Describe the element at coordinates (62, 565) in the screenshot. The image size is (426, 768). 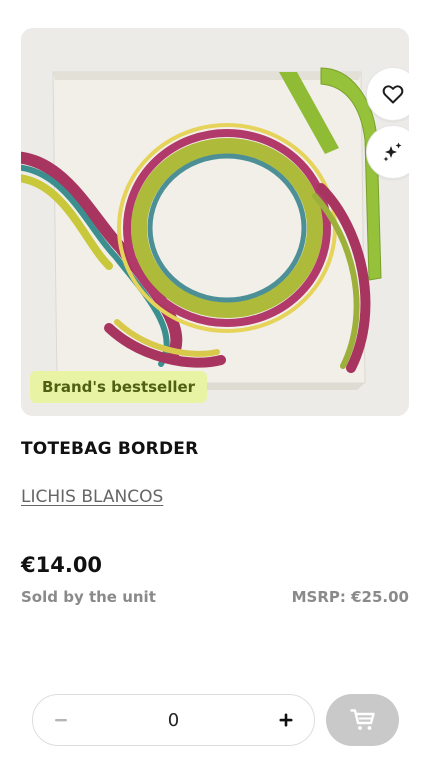
I see `product-price: €14.00` at that location.